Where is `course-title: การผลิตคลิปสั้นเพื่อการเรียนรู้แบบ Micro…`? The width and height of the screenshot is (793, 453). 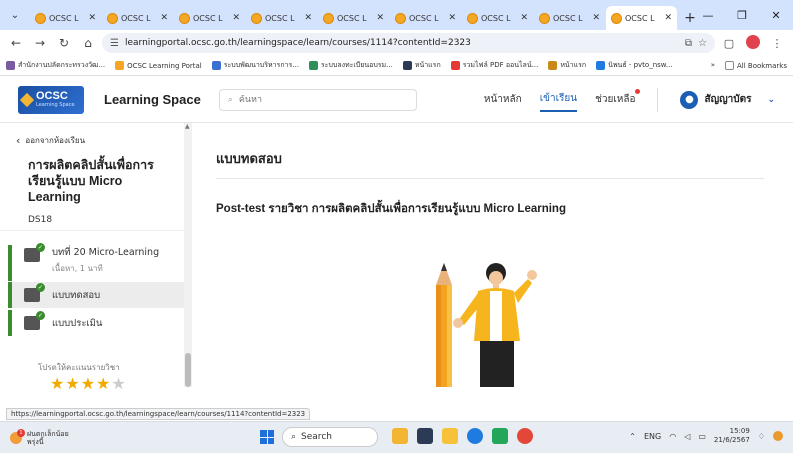 course-title: การผลิตคลิปสั้นเพื่อการเรียนรู้แบบ Micro… is located at coordinates (91, 181).